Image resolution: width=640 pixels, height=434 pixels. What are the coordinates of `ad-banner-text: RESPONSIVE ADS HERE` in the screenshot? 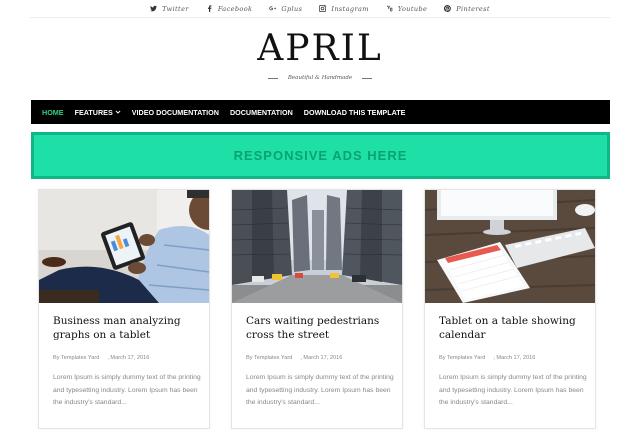 It's located at (320, 155).